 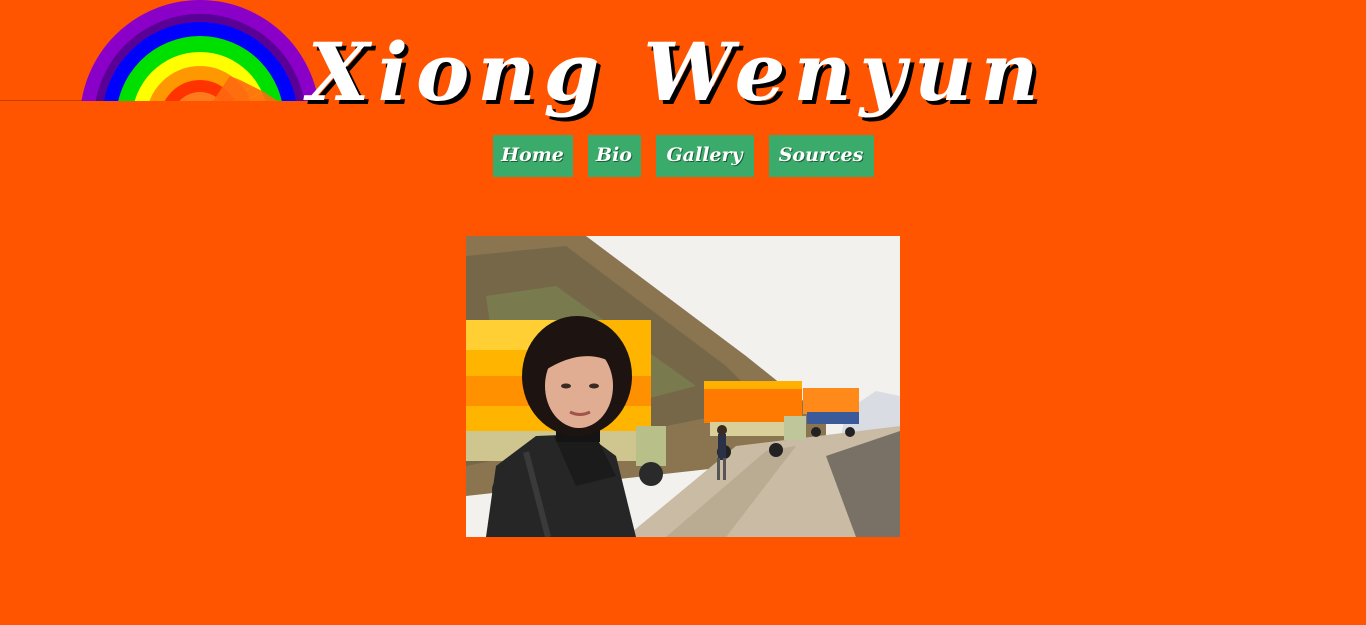 I want to click on nav-bio-button: Bio, so click(x=614, y=156).